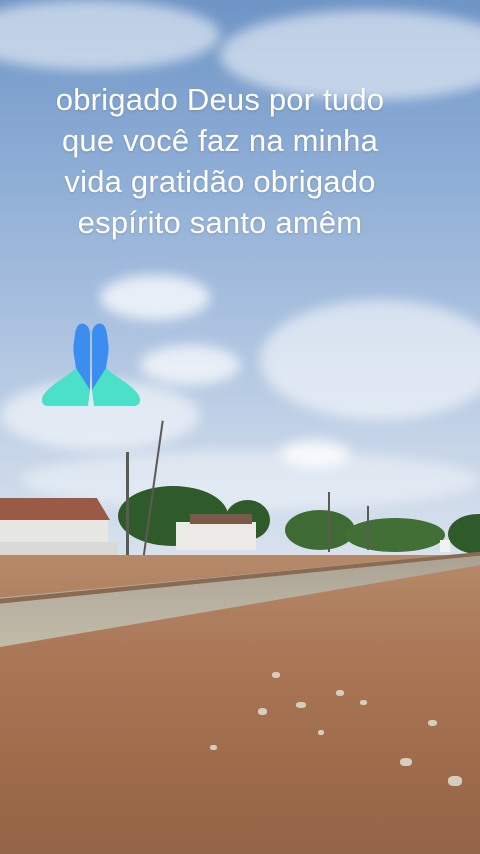 The image size is (480, 854). I want to click on caption-line: espírito santo amêm, so click(220, 222).